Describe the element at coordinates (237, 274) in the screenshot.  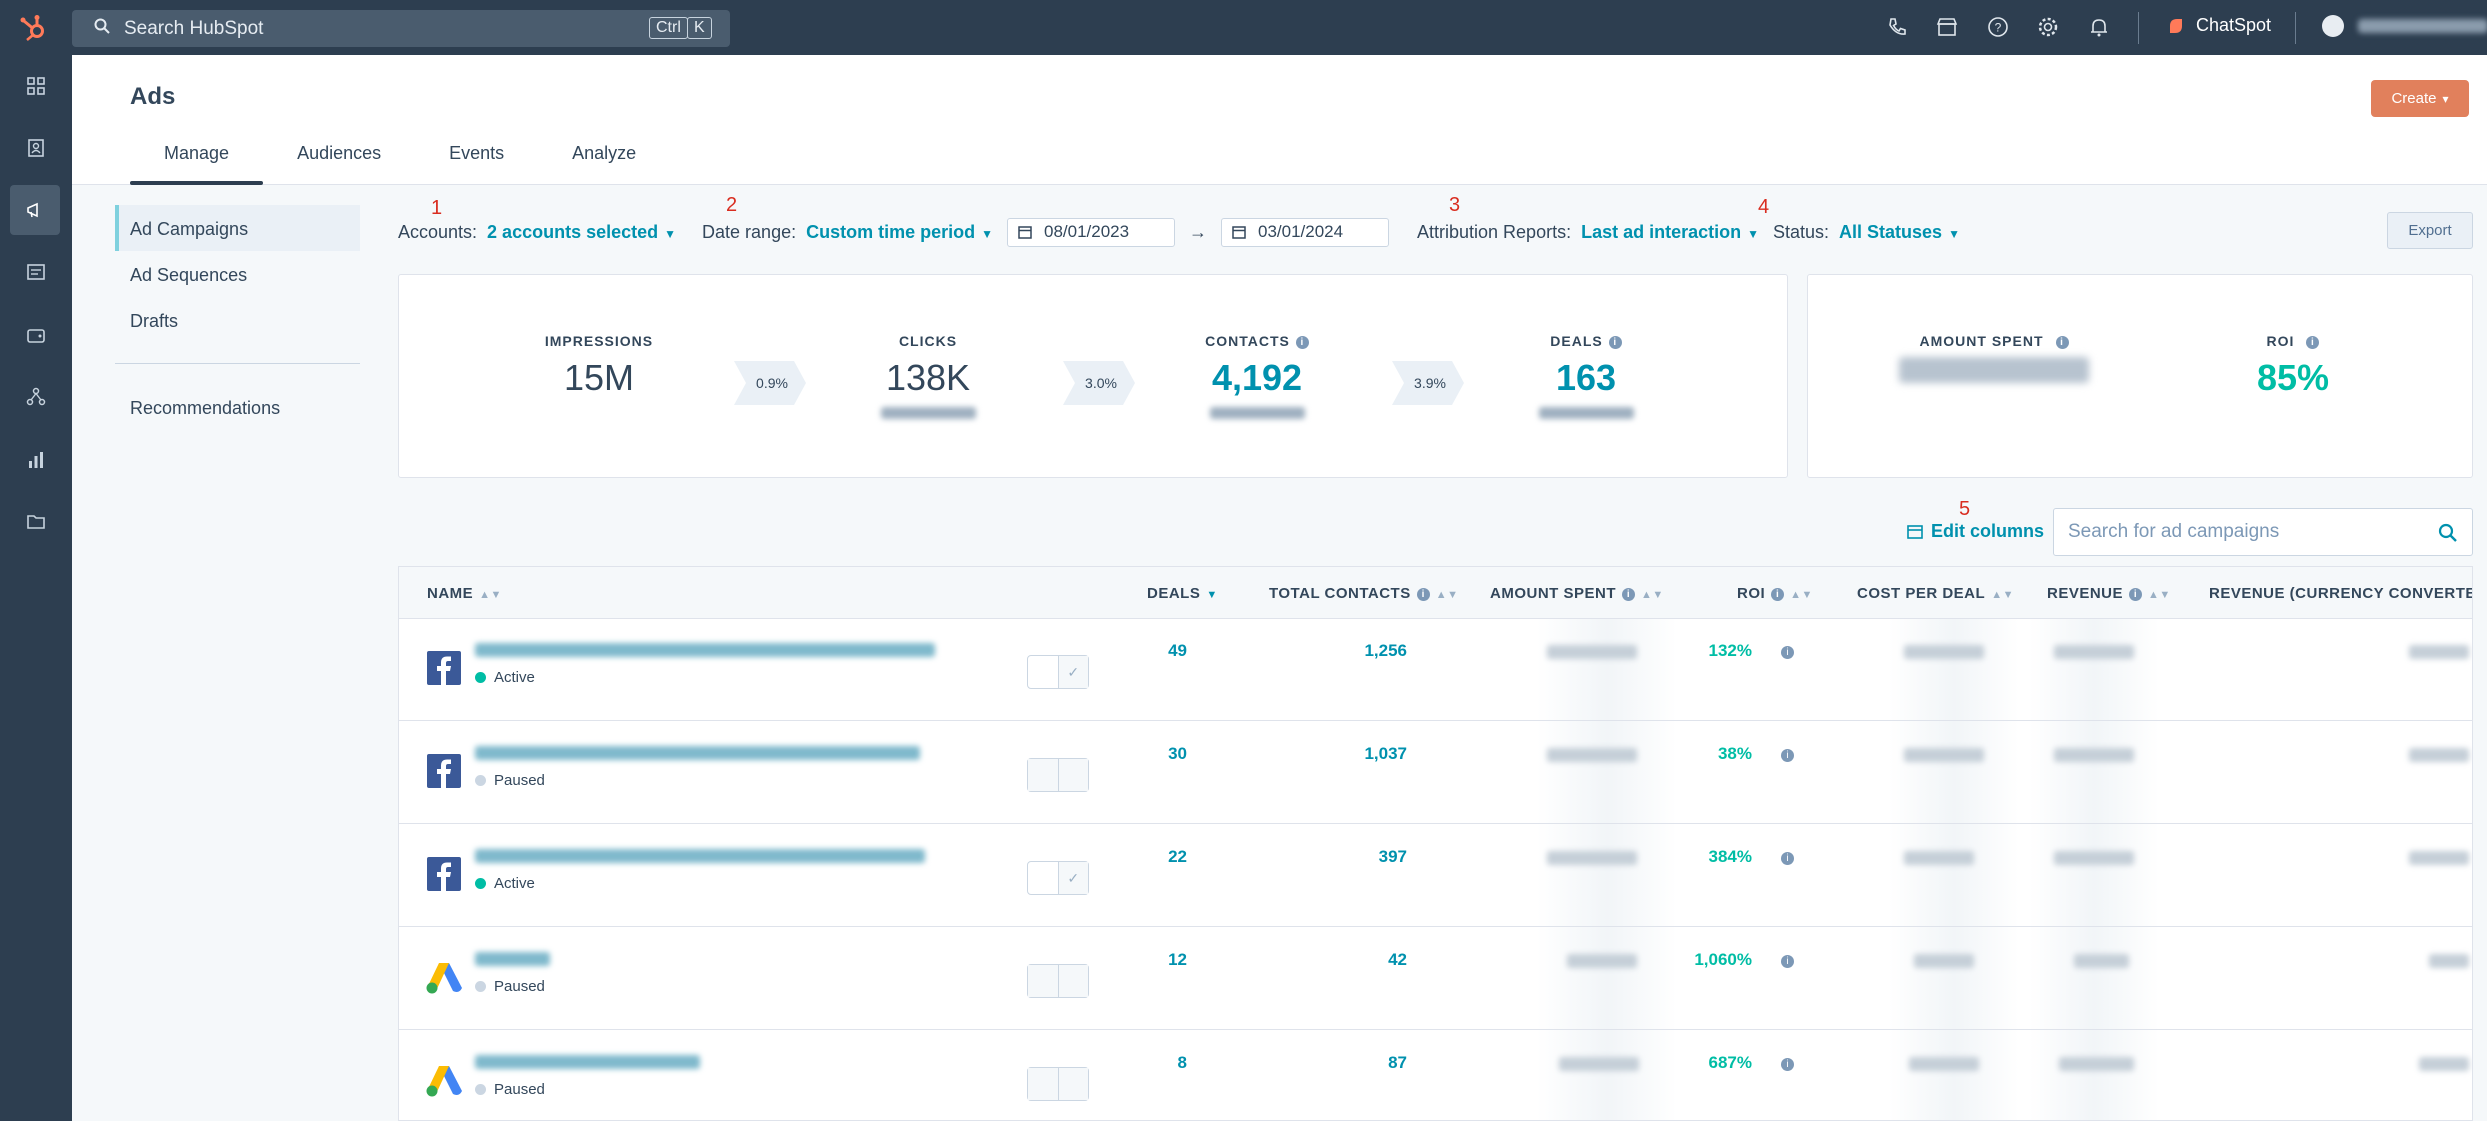
I see `nav-ad-sequences: Ad Sequences` at that location.